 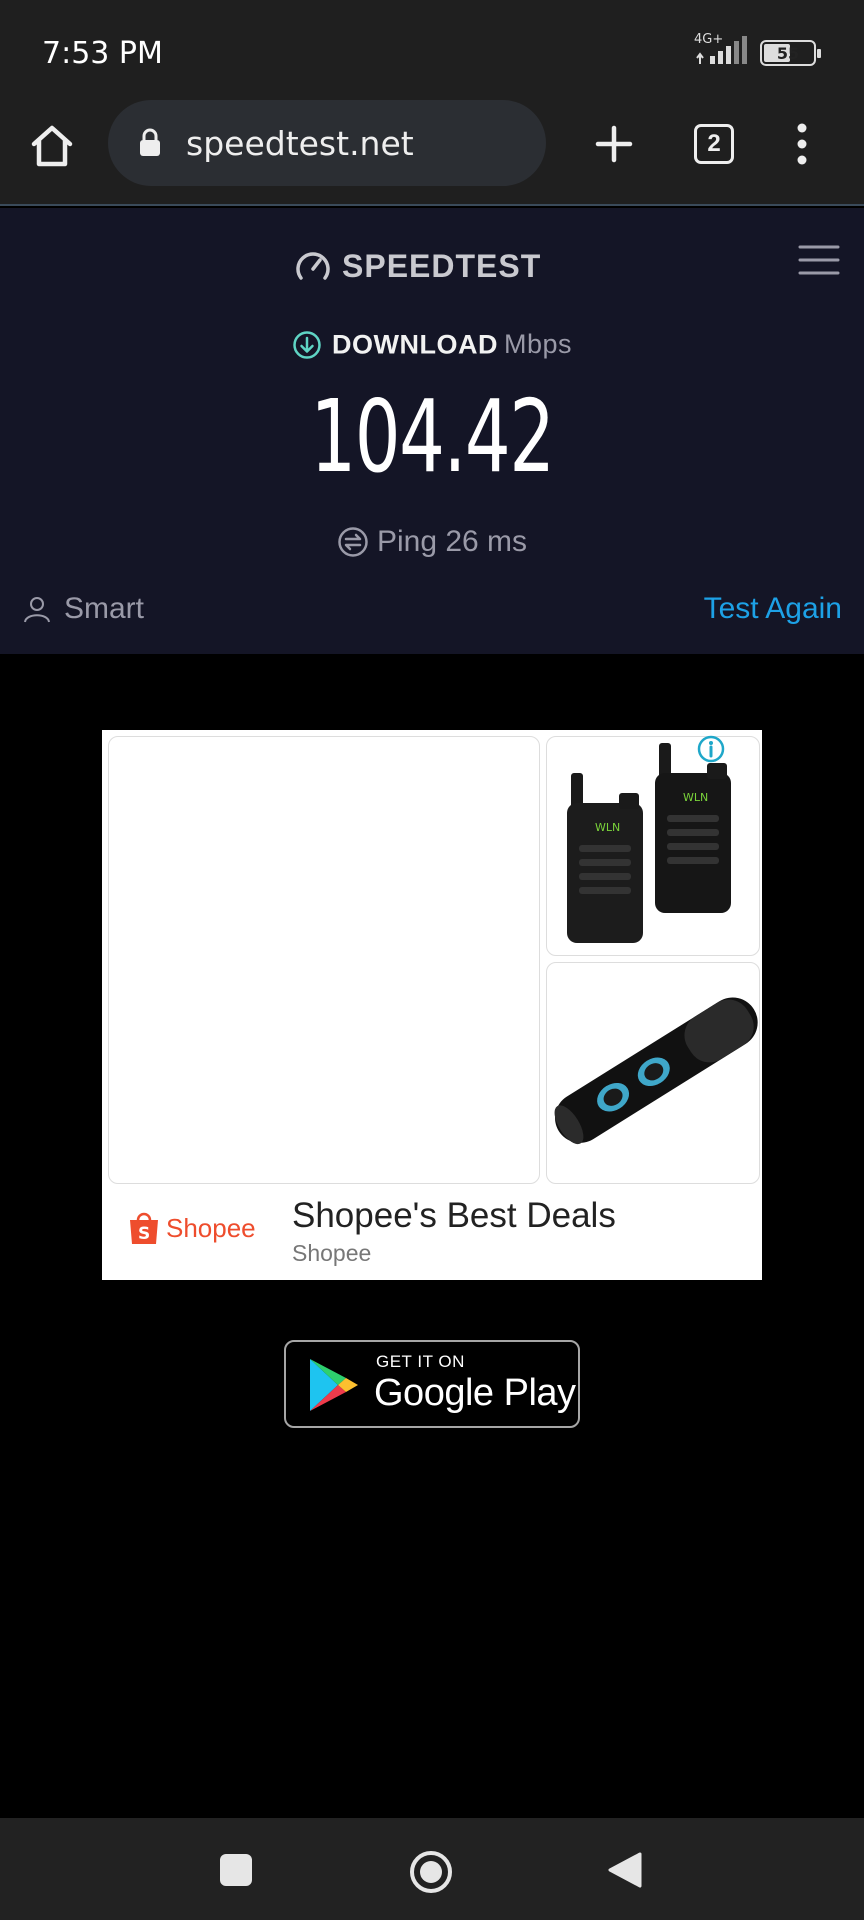 What do you see at coordinates (452, 542) in the screenshot?
I see `ping-text: Ping 26 ms` at bounding box center [452, 542].